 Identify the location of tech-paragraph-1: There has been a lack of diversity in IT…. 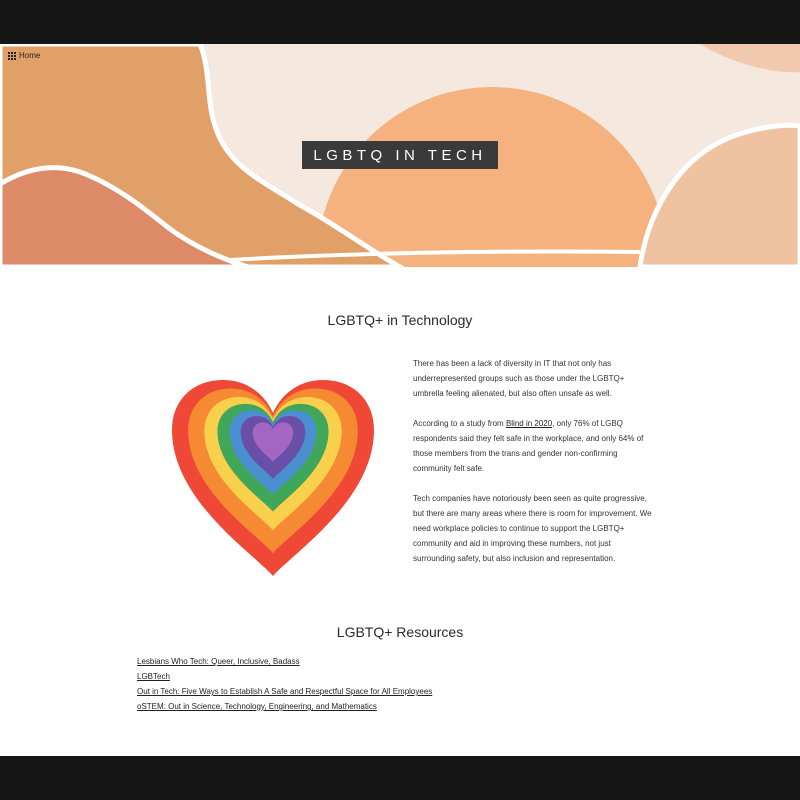
(519, 378).